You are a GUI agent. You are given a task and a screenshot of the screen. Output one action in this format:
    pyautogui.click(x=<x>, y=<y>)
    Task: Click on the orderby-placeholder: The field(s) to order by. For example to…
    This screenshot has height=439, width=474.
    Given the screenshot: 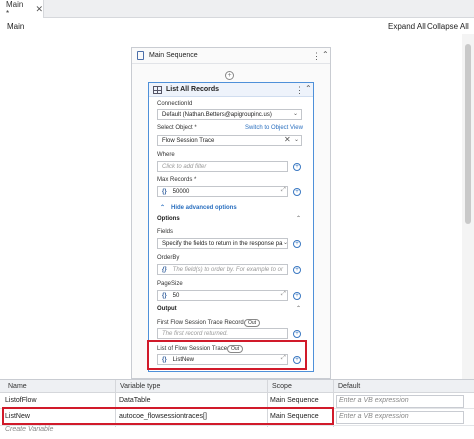 What is the action you would take?
    pyautogui.click(x=227, y=269)
    